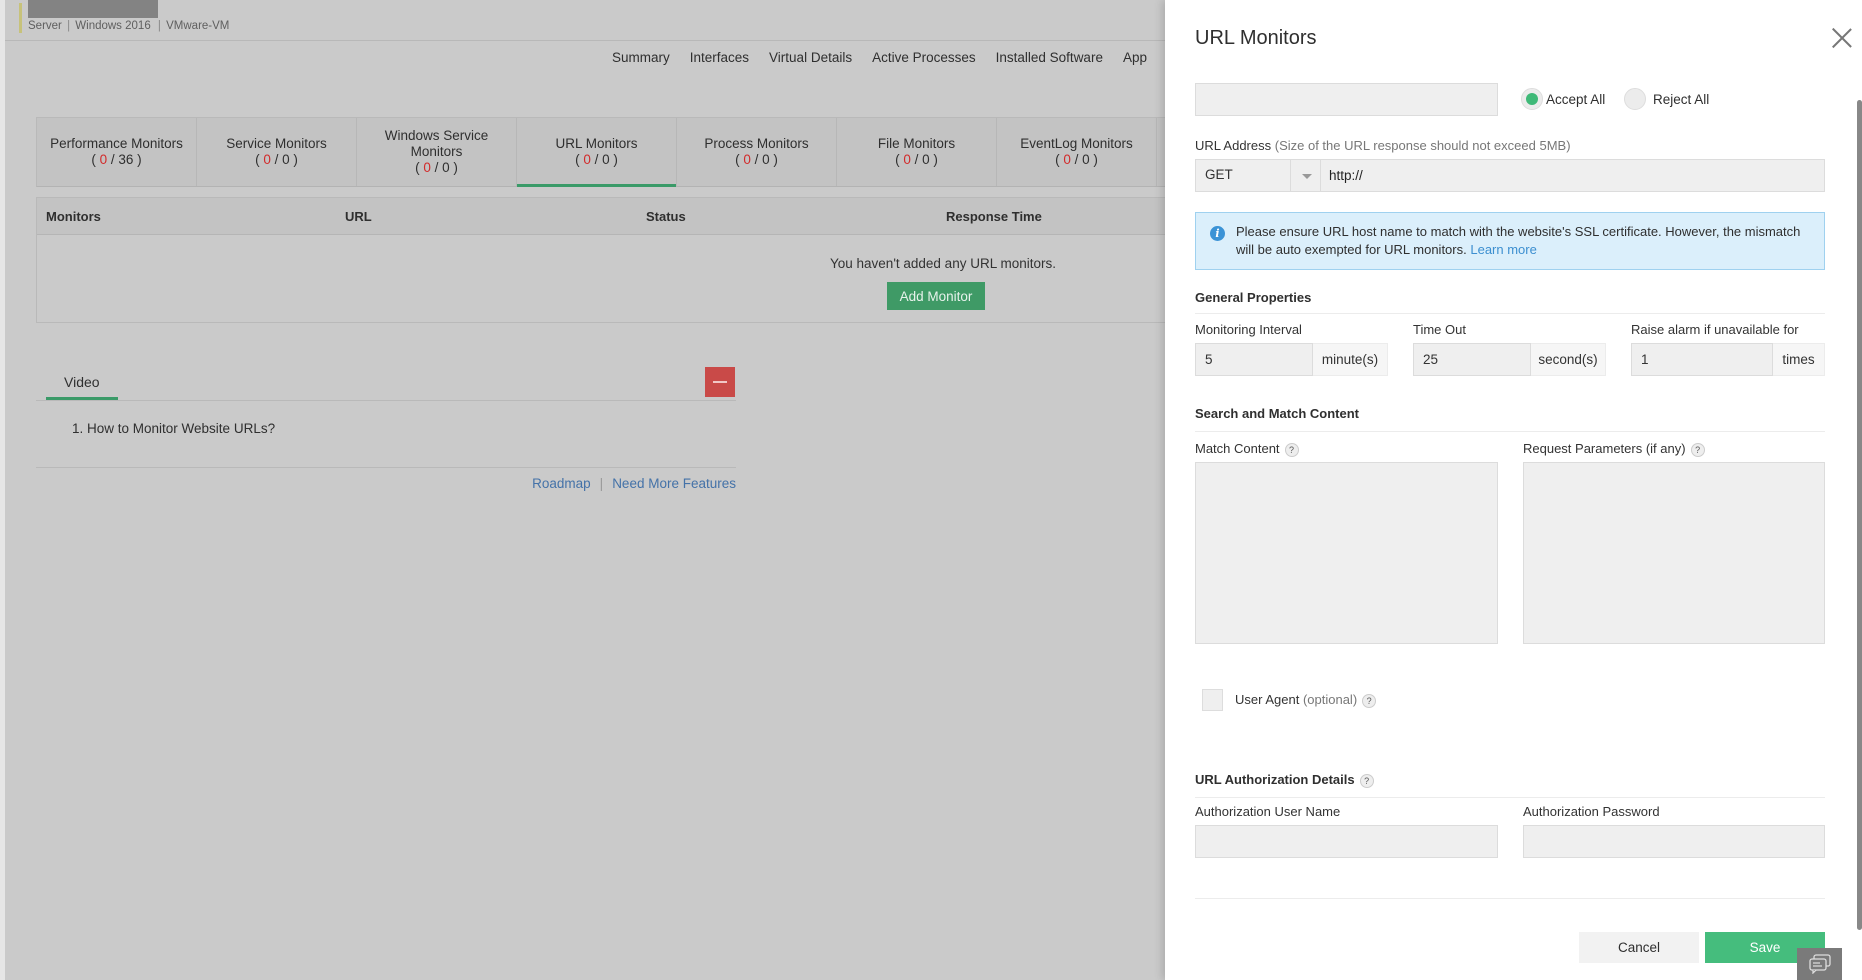  I want to click on interval-label: Monitoring Interval, so click(1248, 329).